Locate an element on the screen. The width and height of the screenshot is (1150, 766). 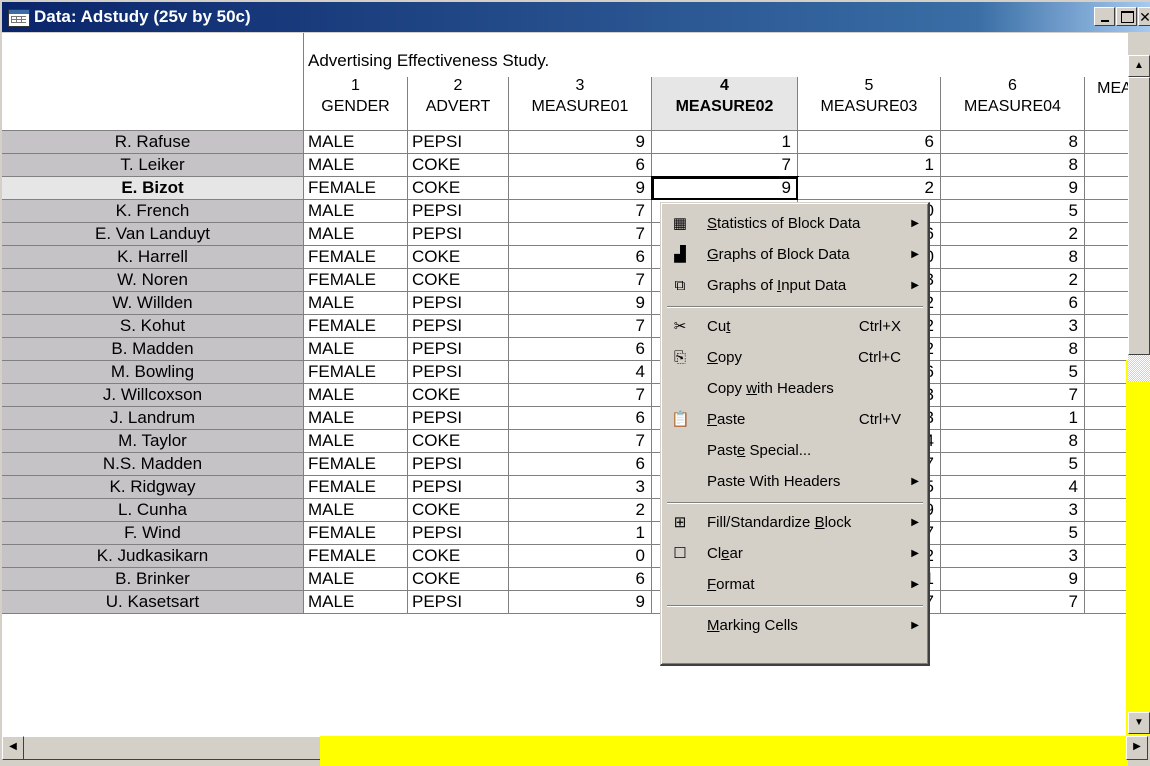
row-header: B. Brinker is located at coordinates (153, 579).